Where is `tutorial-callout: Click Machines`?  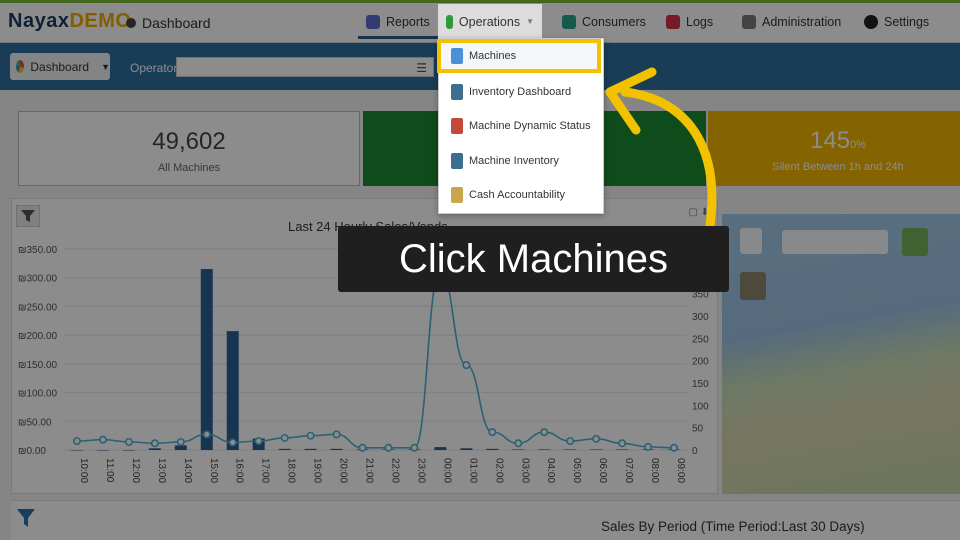 tutorial-callout: Click Machines is located at coordinates (533, 259).